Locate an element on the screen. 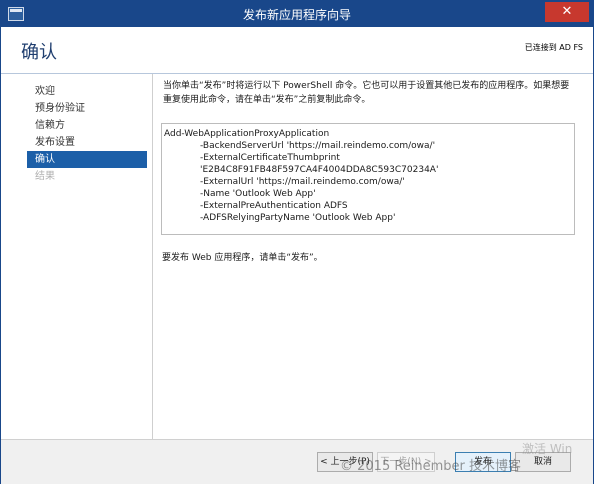 Image resolution: width=594 pixels, height=484 pixels. command-param: -ExternalPreAuthentication ADFS is located at coordinates (274, 206).